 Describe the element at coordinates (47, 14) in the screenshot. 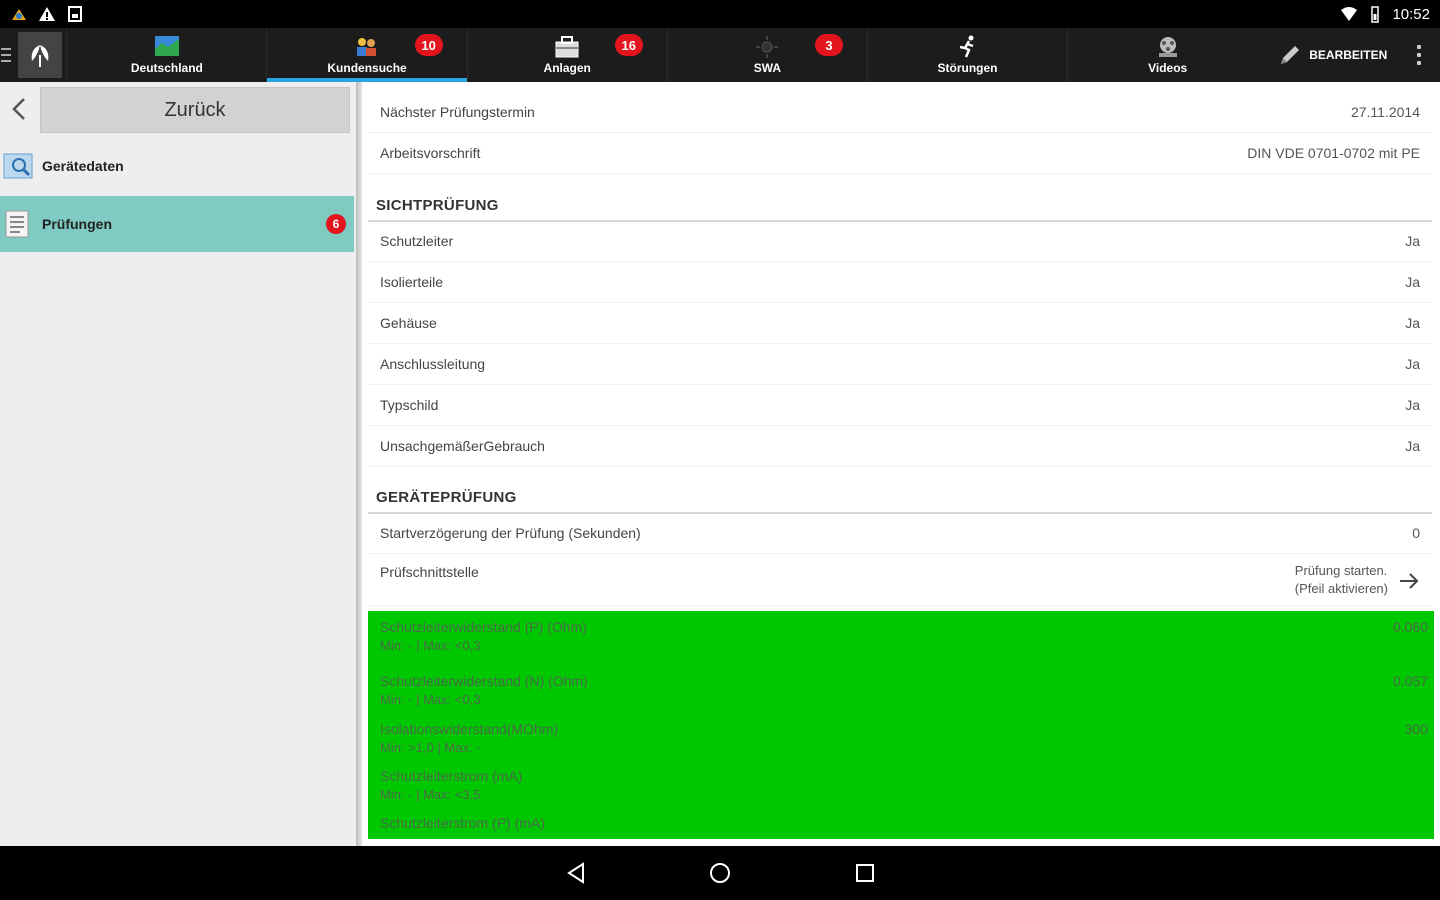

I see `warning-icon` at that location.